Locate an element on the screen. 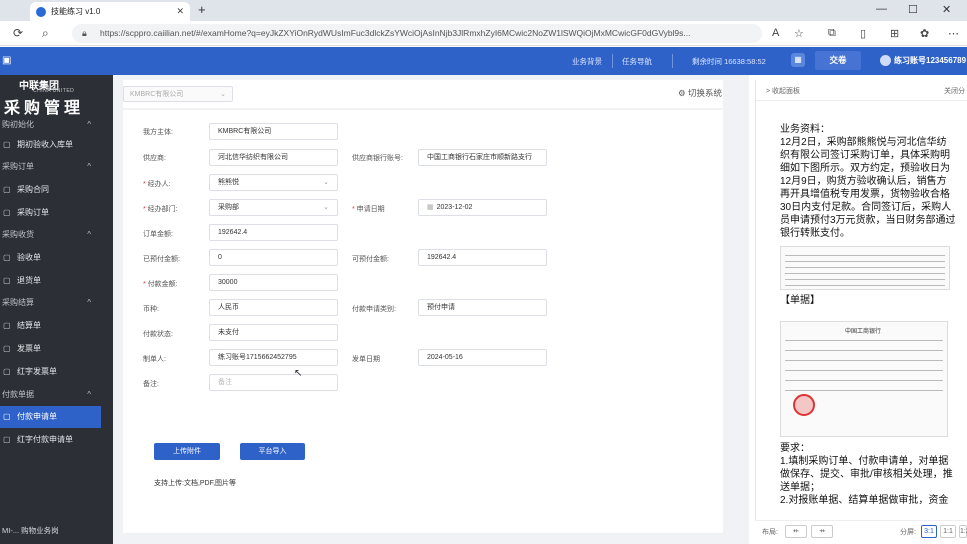 Image resolution: width=967 pixels, height=544 pixels. browser-tab: 技能练习 v1.0 ✕ is located at coordinates (110, 11).